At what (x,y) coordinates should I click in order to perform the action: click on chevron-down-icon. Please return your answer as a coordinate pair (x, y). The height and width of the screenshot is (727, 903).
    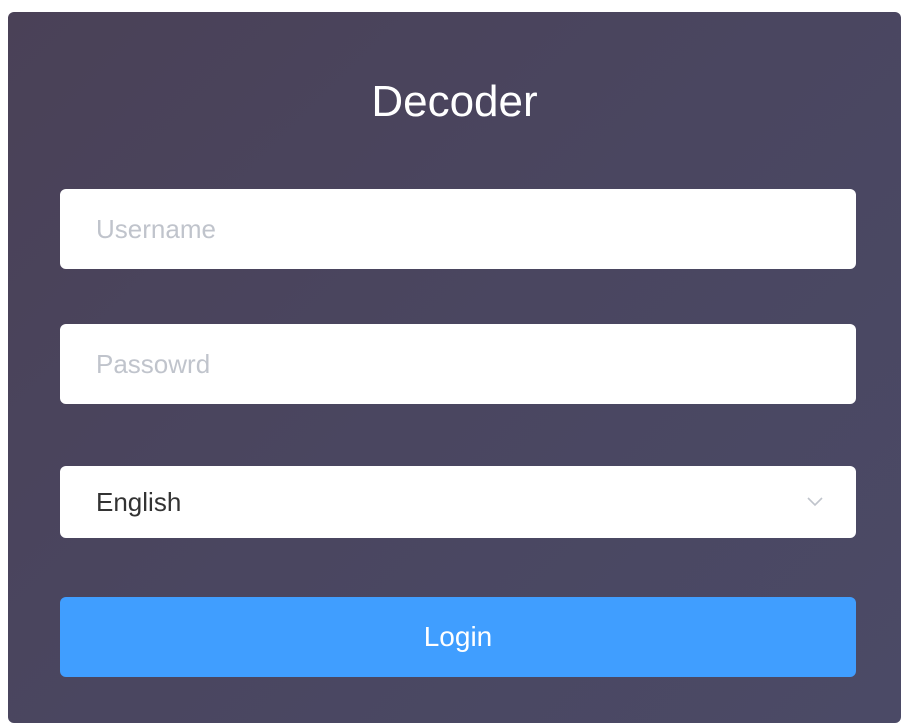
    Looking at the image, I should click on (815, 502).